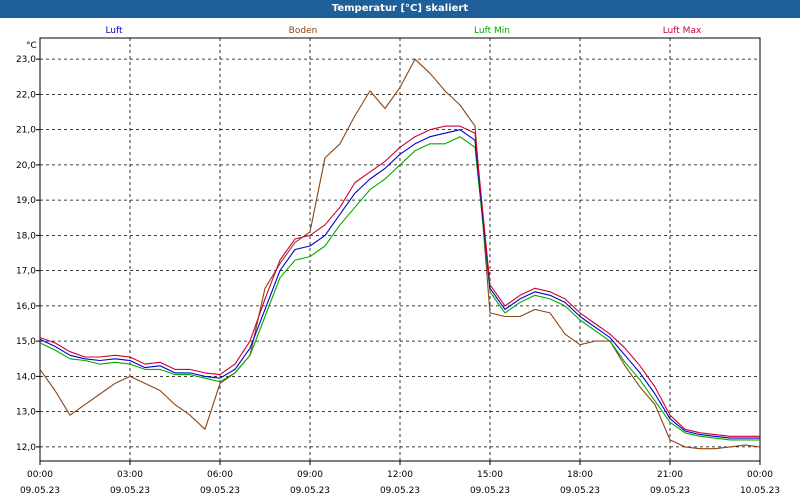 The height and width of the screenshot is (500, 800). Describe the element at coordinates (26, 272) in the screenshot. I see `y-tick-label: 17,0` at that location.